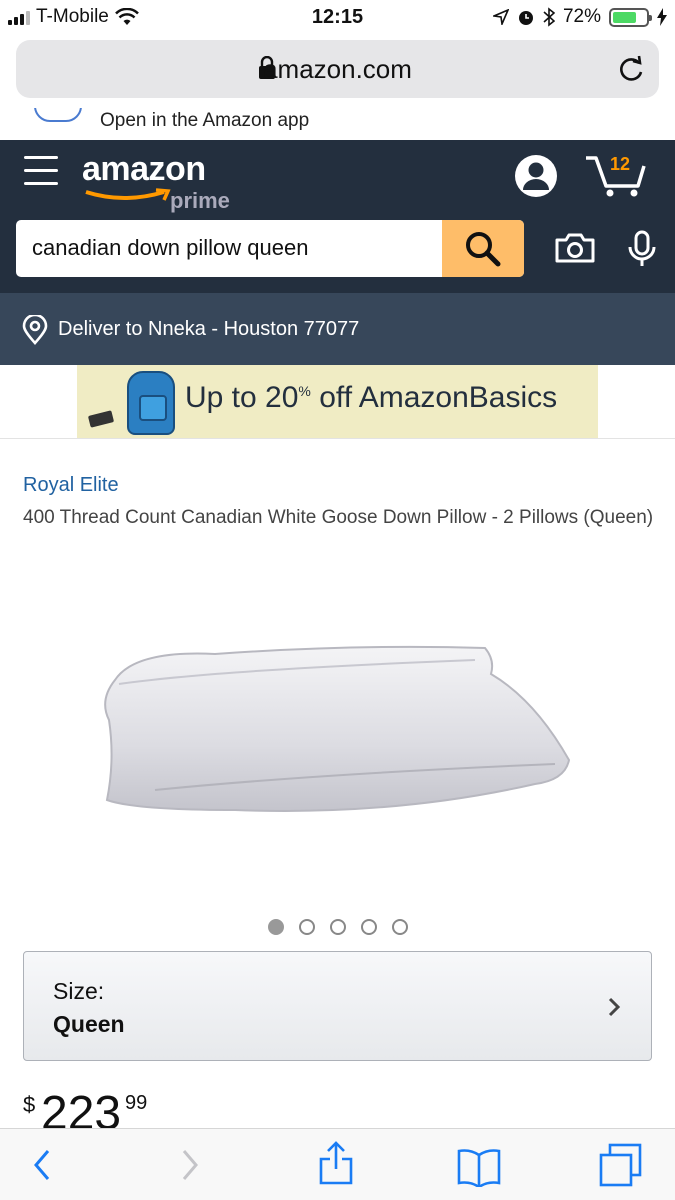 The height and width of the screenshot is (1200, 675). Describe the element at coordinates (200, 200) in the screenshot. I see `logo-prime: prime` at that location.